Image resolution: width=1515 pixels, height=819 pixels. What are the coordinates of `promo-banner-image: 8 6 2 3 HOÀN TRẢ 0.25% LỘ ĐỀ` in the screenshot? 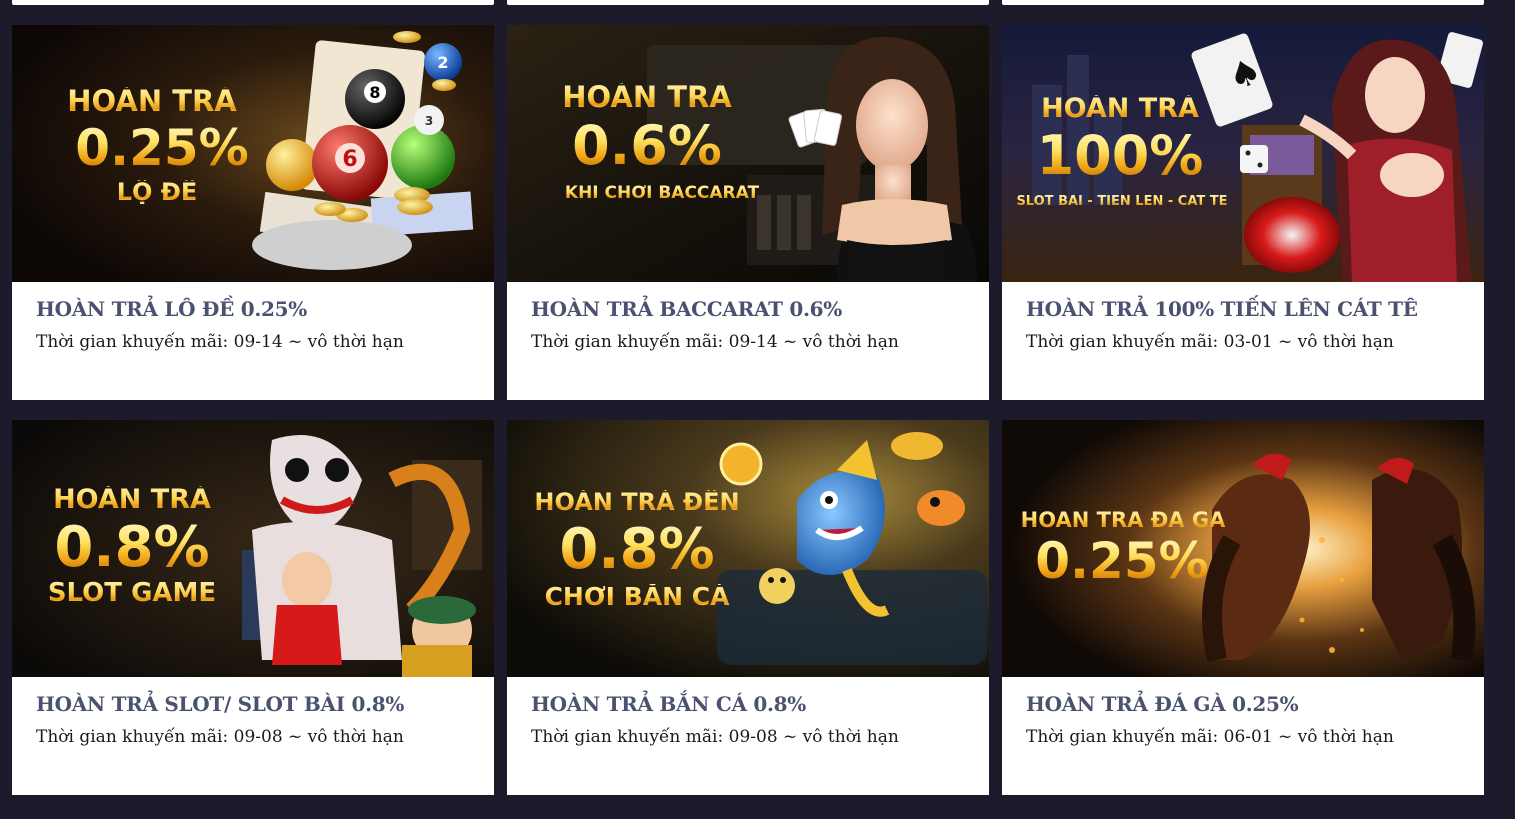 It's located at (253, 153).